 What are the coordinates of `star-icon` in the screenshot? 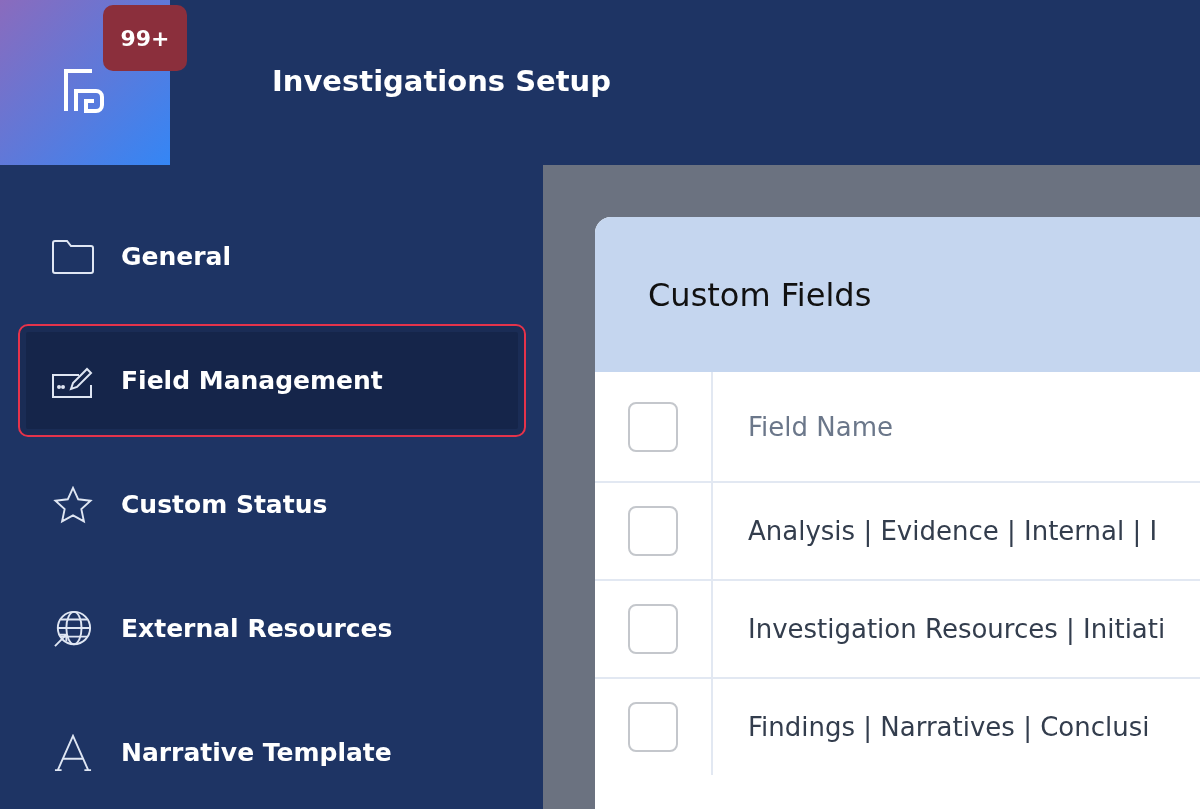 It's located at (73, 504).